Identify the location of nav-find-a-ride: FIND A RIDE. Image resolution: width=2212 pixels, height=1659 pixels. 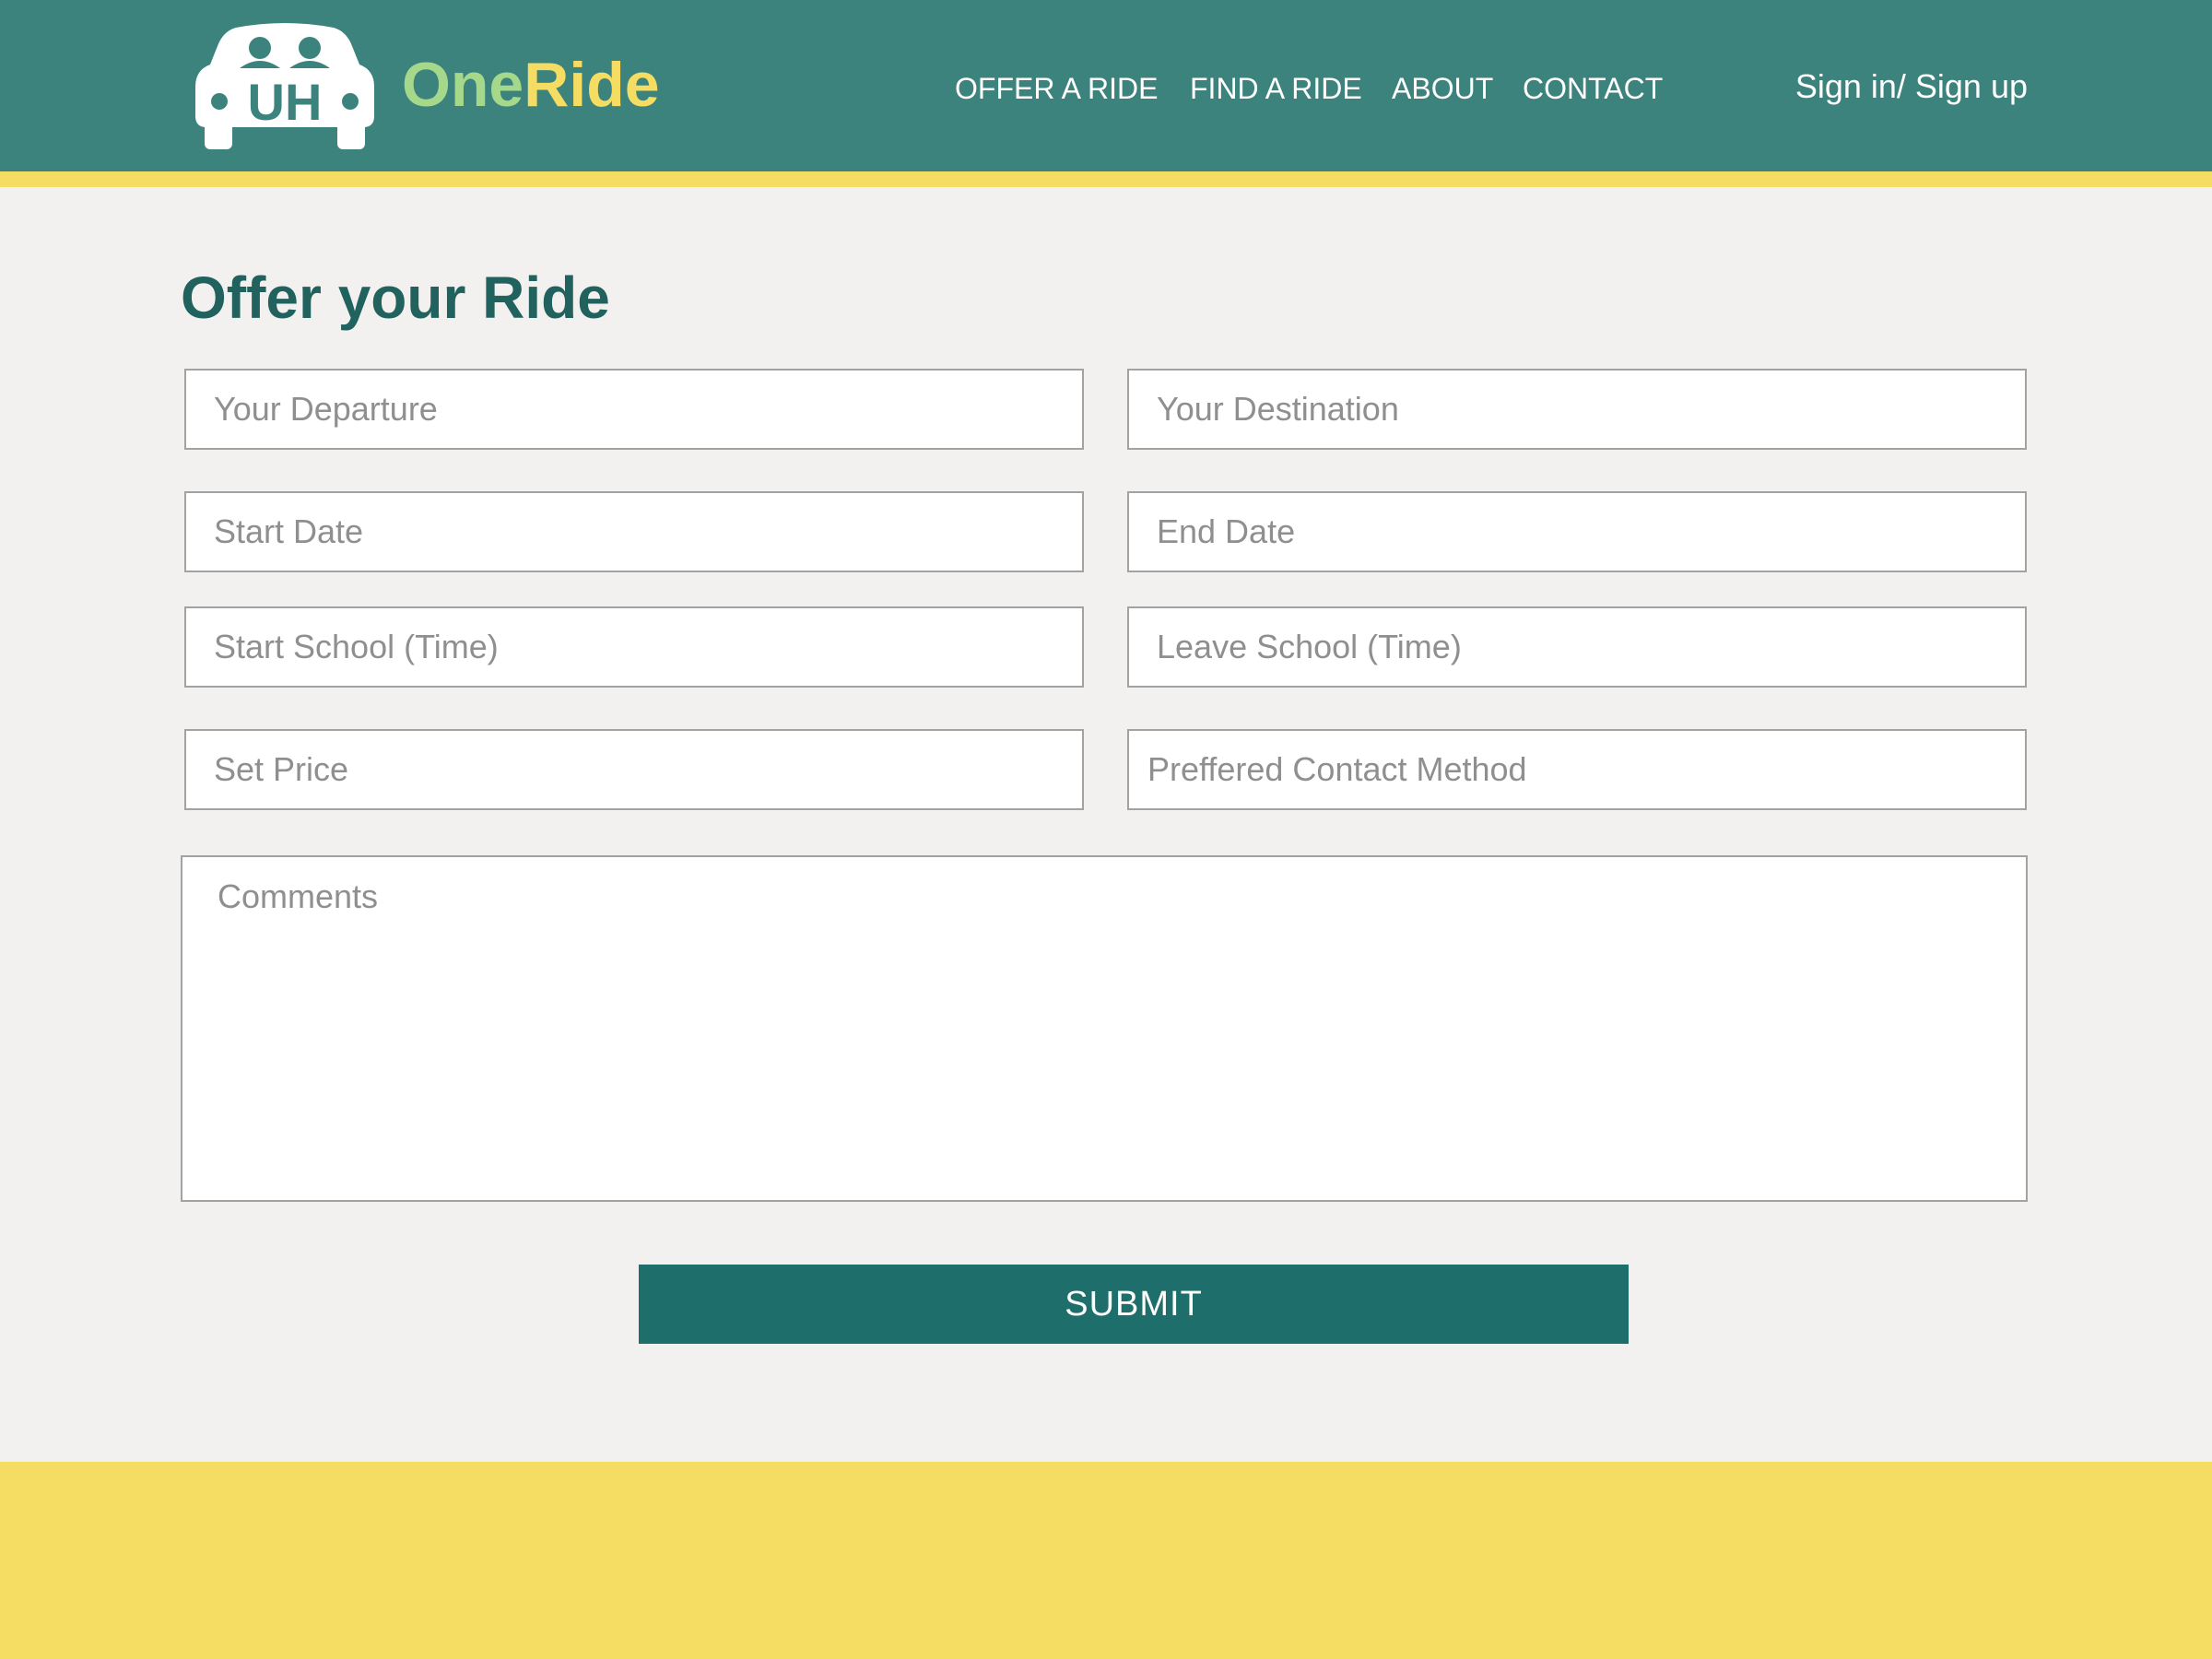
(1276, 88).